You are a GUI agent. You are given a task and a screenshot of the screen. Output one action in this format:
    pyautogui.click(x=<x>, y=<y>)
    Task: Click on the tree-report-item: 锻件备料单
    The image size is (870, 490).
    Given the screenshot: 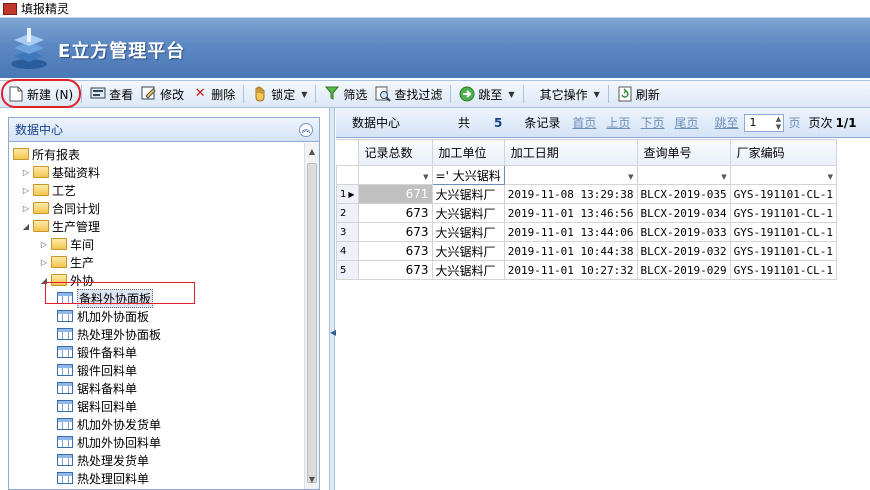 What is the action you would take?
    pyautogui.click(x=97, y=352)
    